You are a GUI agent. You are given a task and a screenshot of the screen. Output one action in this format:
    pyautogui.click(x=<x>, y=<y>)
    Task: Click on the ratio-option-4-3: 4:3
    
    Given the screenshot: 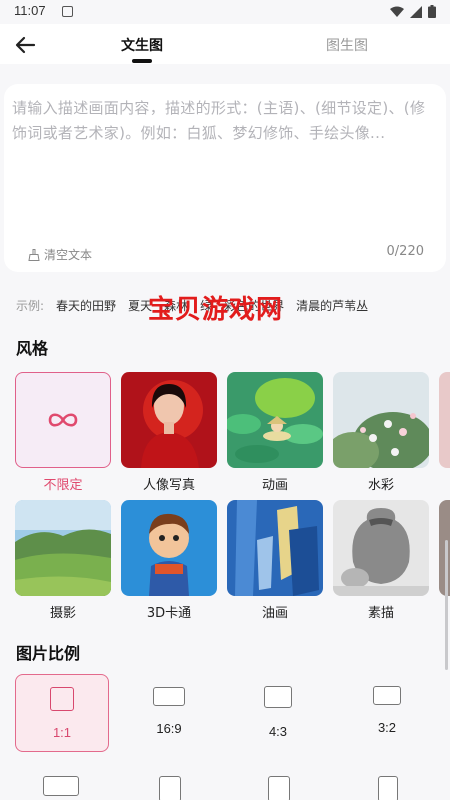 What is the action you would take?
    pyautogui.click(x=278, y=713)
    